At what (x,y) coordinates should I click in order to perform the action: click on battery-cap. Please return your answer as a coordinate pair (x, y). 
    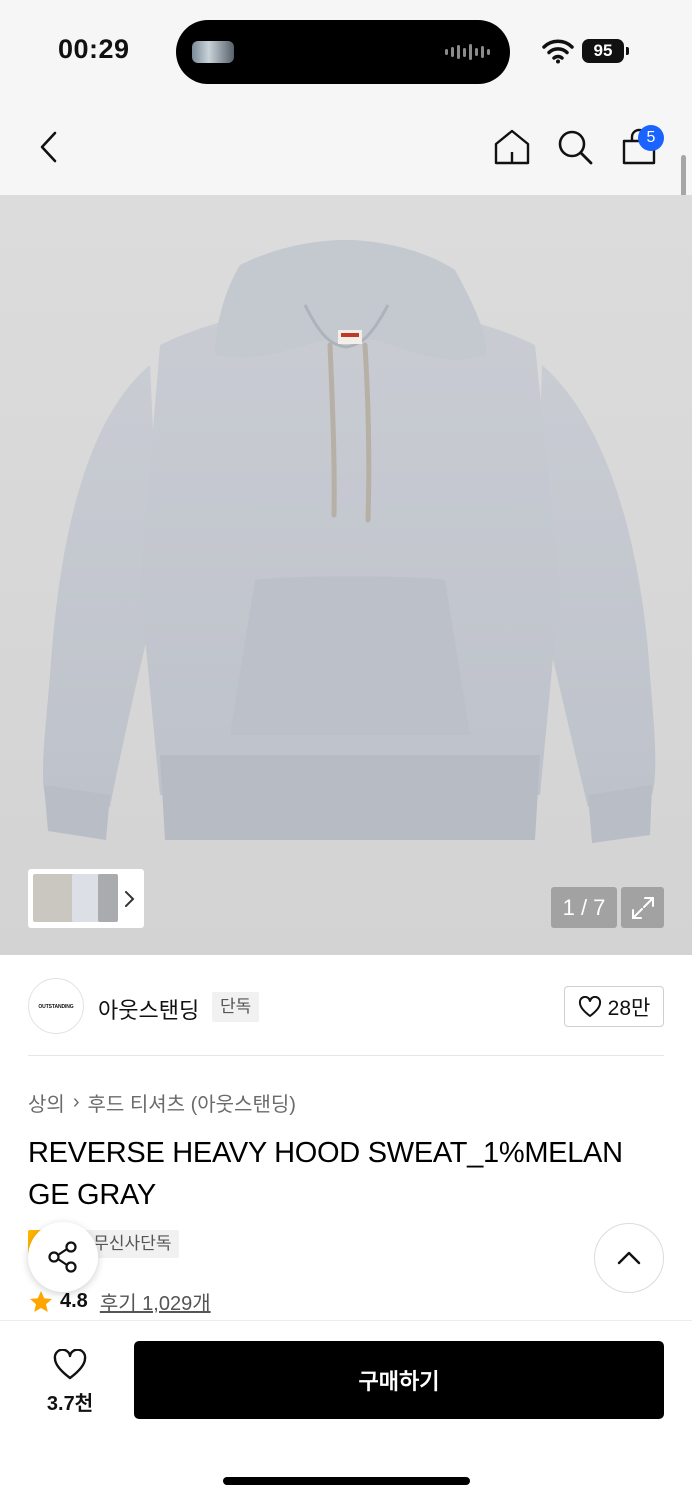
    Looking at the image, I should click on (627, 51).